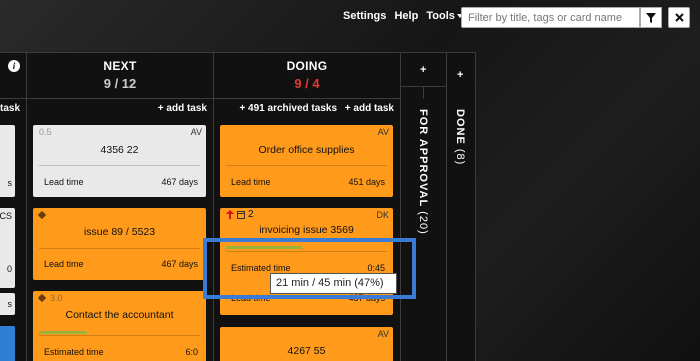  Describe the element at coordinates (13, 76) in the screenshot. I see `column-header-partial: i` at that location.